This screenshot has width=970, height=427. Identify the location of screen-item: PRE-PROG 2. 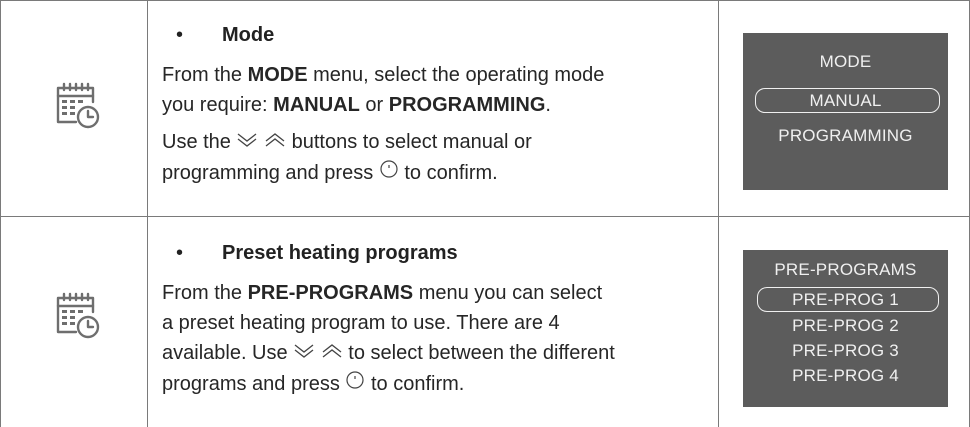
(845, 325).